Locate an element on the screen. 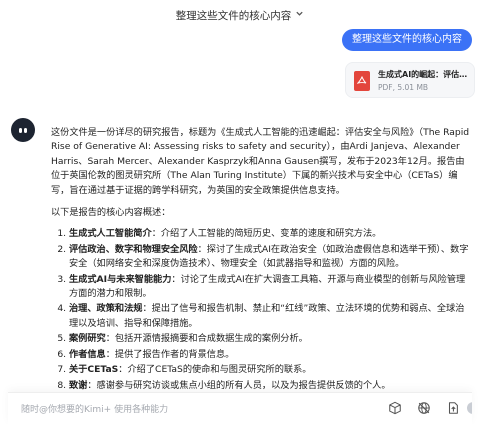 This screenshot has width=480, height=424. list-item-title: 关于CETaS is located at coordinates (94, 370).